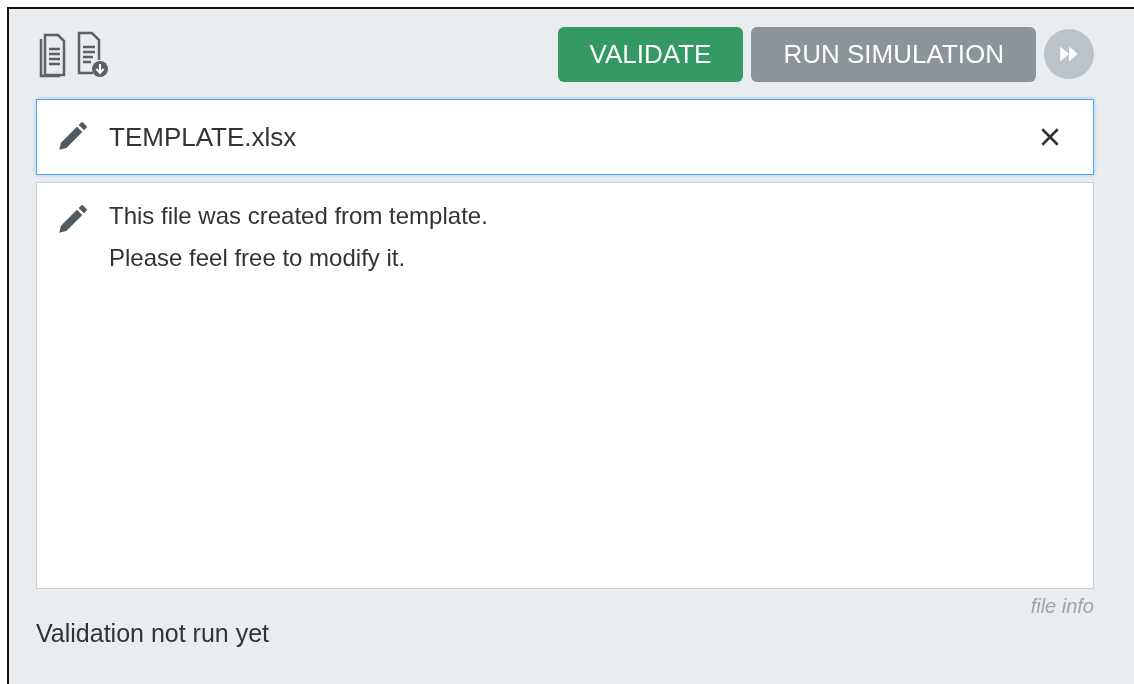 Image resolution: width=1134 pixels, height=684 pixels. Describe the element at coordinates (1050, 137) in the screenshot. I see `close-icon` at that location.